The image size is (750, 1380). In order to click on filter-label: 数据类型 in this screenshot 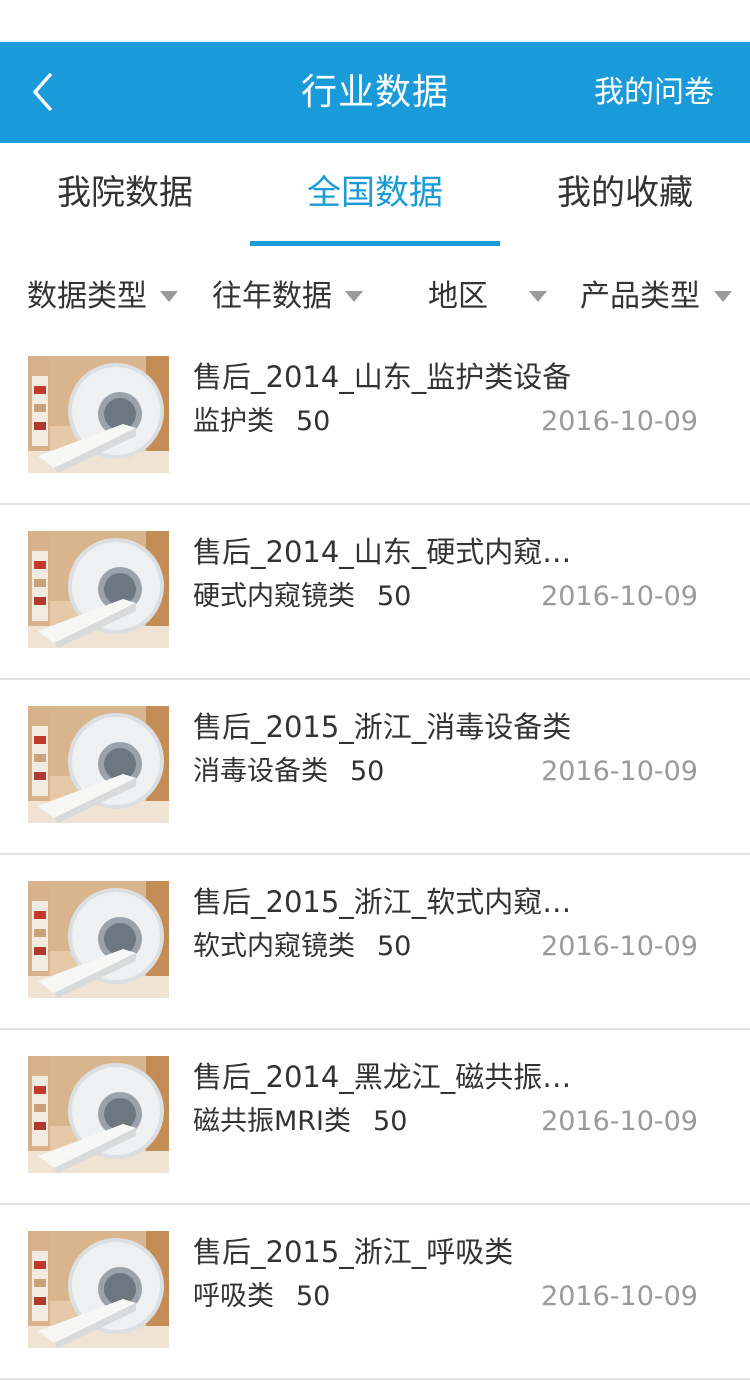, I will do `click(87, 296)`.